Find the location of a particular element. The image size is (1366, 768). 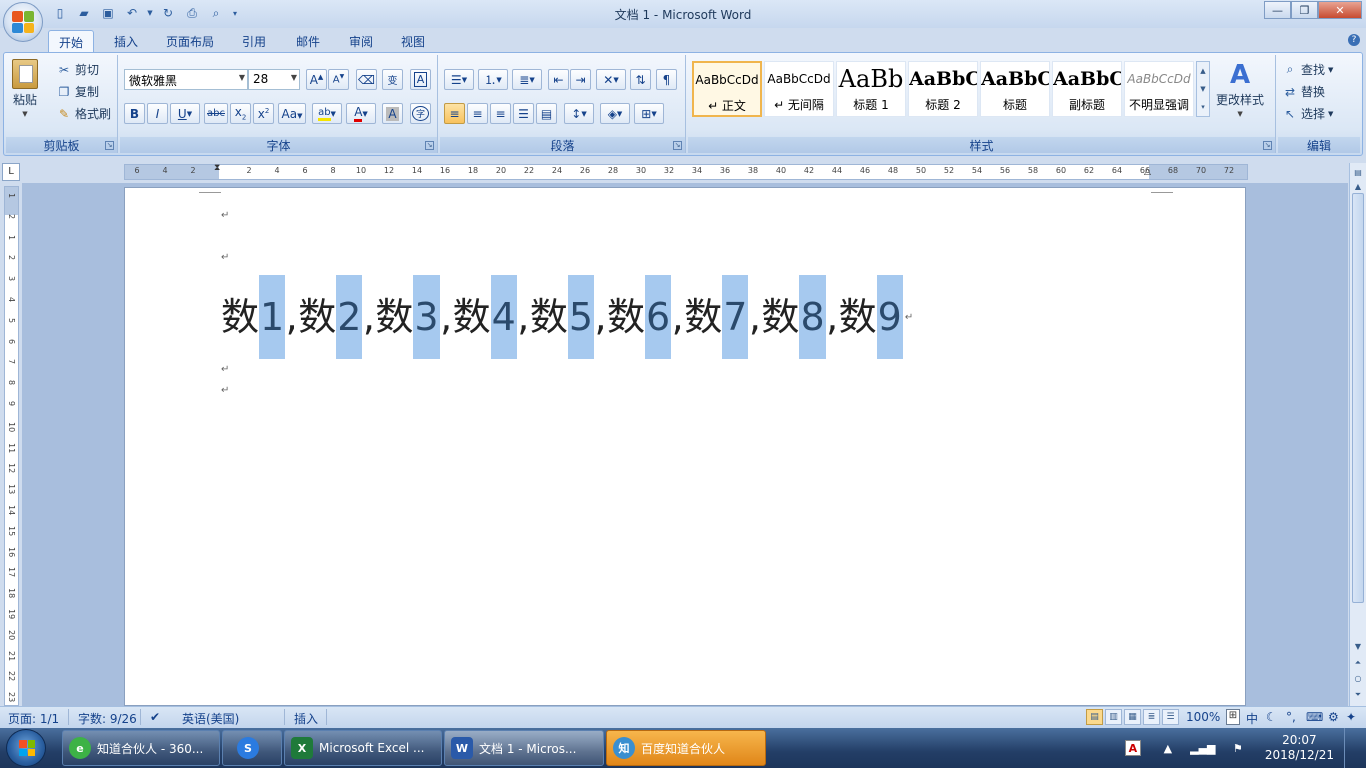

subscript-button: x2 is located at coordinates (240, 113).